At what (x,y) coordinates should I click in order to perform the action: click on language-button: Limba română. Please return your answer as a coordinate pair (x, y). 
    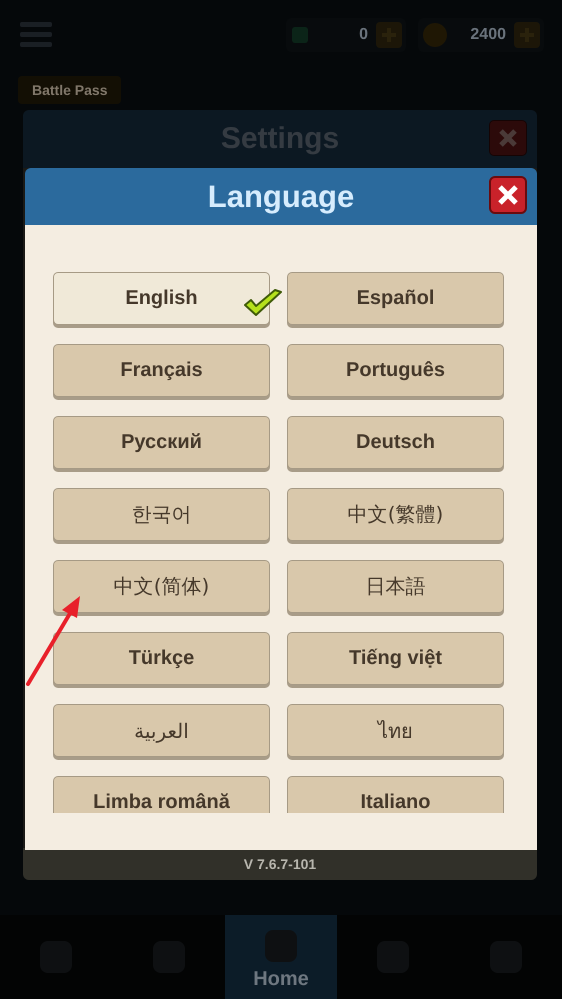
    Looking at the image, I should click on (161, 794).